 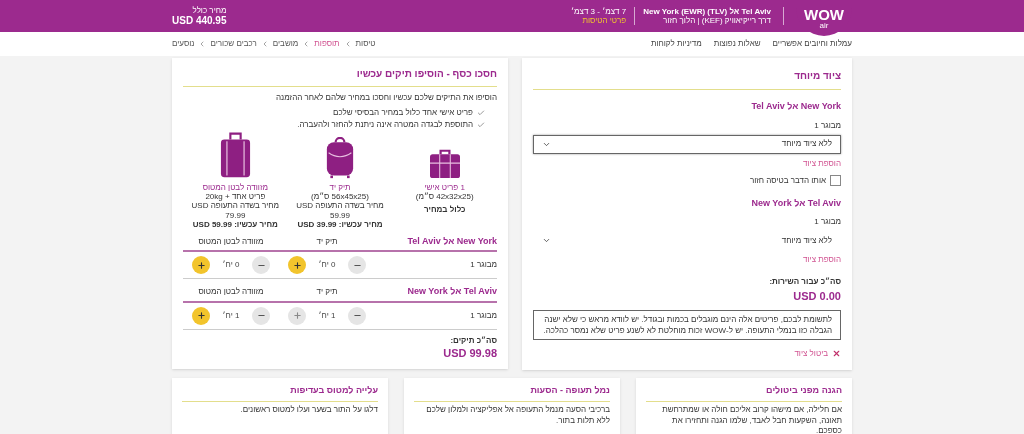 I want to click on total-label: סה״כ תיקים:, so click(x=473, y=340).